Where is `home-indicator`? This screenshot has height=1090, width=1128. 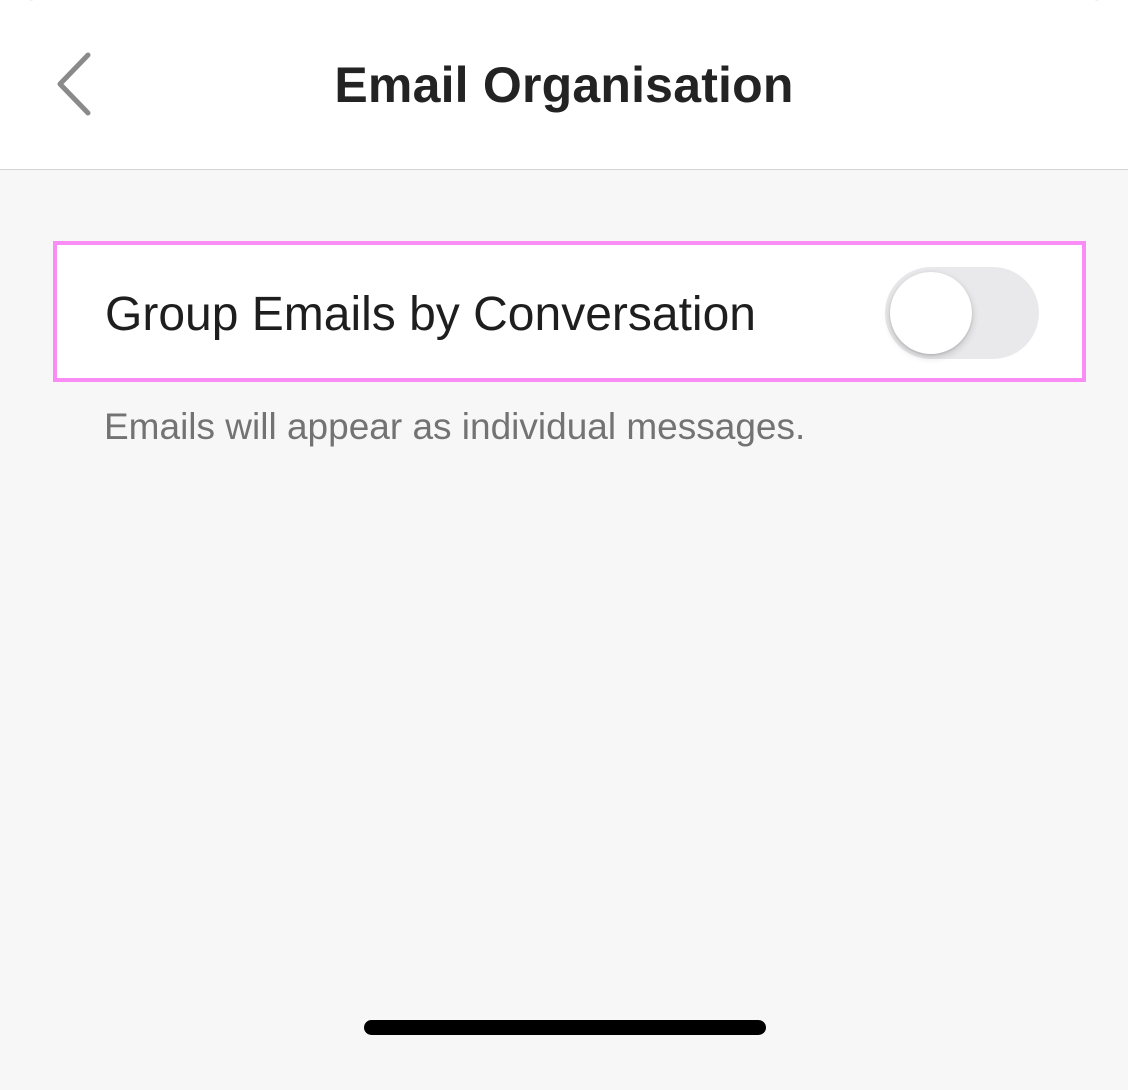
home-indicator is located at coordinates (565, 1027).